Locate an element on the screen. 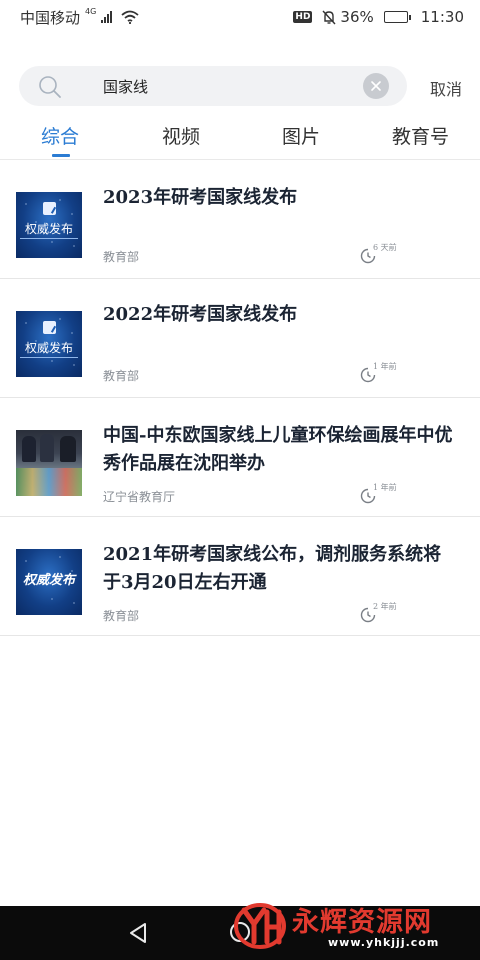 The width and height of the screenshot is (480, 960). status-right: HD 36% 11:30 is located at coordinates (378, 17).